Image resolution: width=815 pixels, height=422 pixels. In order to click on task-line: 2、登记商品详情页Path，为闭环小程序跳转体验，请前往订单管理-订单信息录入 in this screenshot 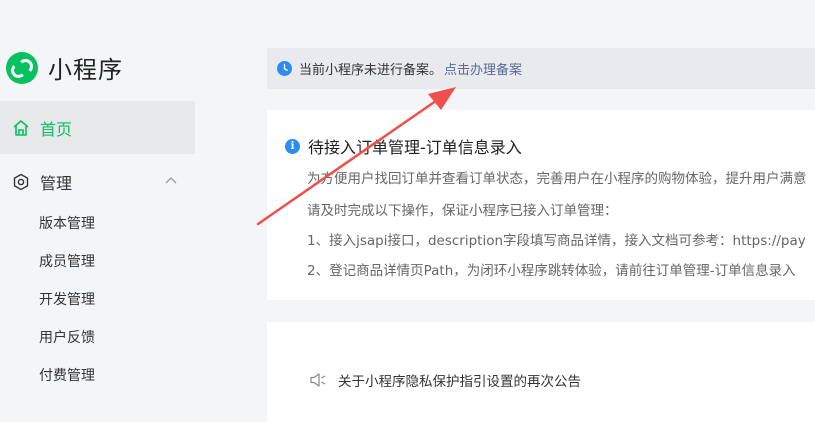, I will do `click(551, 271)`.